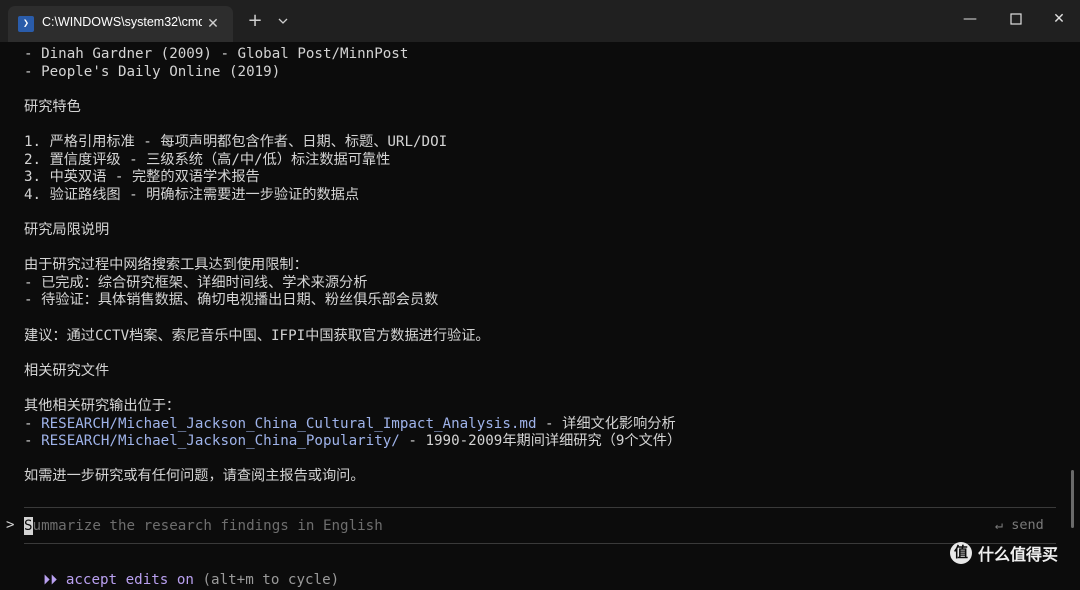  What do you see at coordinates (540, 441) in the screenshot?
I see `line-suffix: - 1990-2009年期间详细研究（9个文件）` at bounding box center [540, 441].